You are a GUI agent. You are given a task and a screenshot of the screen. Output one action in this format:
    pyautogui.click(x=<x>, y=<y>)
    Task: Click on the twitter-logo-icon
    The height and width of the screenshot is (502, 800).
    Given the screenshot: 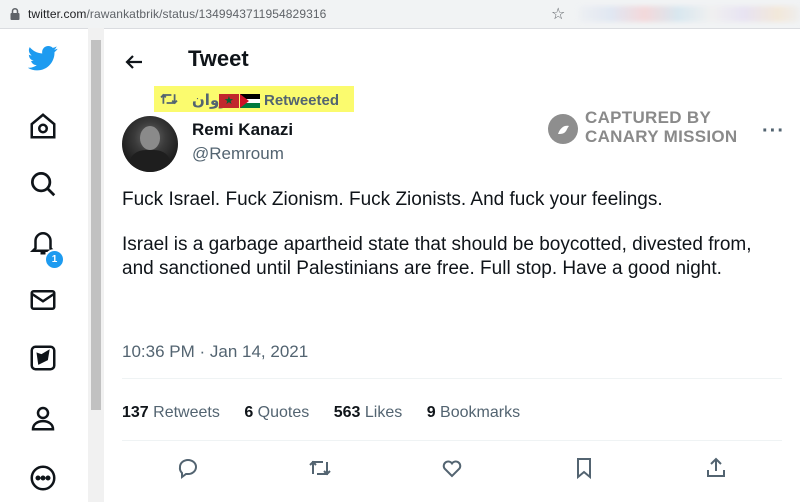 What is the action you would take?
    pyautogui.click(x=43, y=58)
    